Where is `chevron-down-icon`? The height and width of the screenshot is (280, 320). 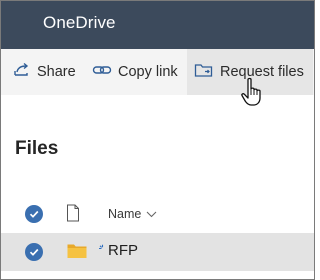 chevron-down-icon is located at coordinates (151, 214).